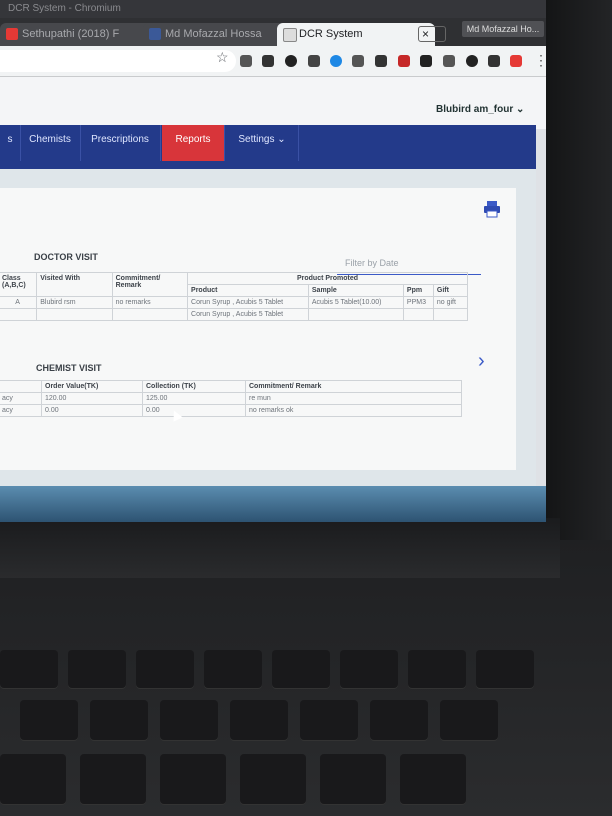 Image resolution: width=612 pixels, height=816 pixels. Describe the element at coordinates (194, 386) in the screenshot. I see `column-header: Collection (TK)` at that location.